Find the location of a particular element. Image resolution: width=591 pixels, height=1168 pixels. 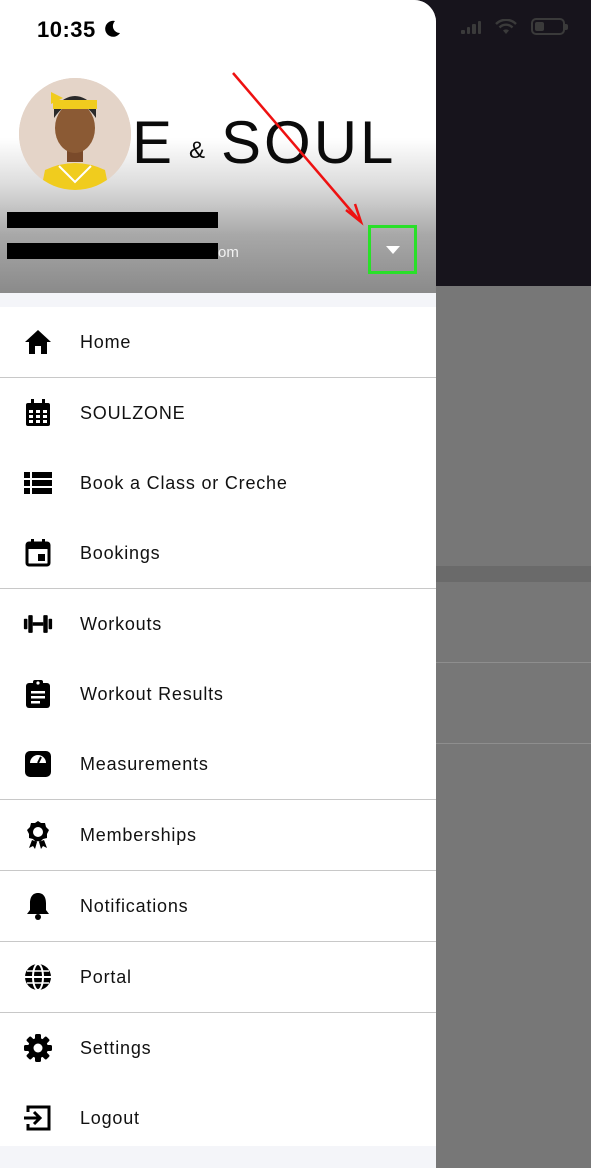

status-icons is located at coordinates (514, 26).